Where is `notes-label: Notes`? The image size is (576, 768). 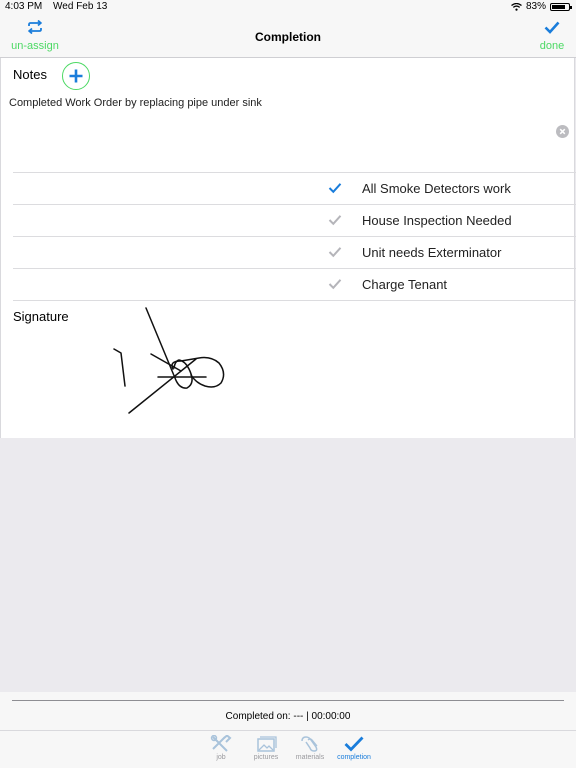 notes-label: Notes is located at coordinates (30, 74).